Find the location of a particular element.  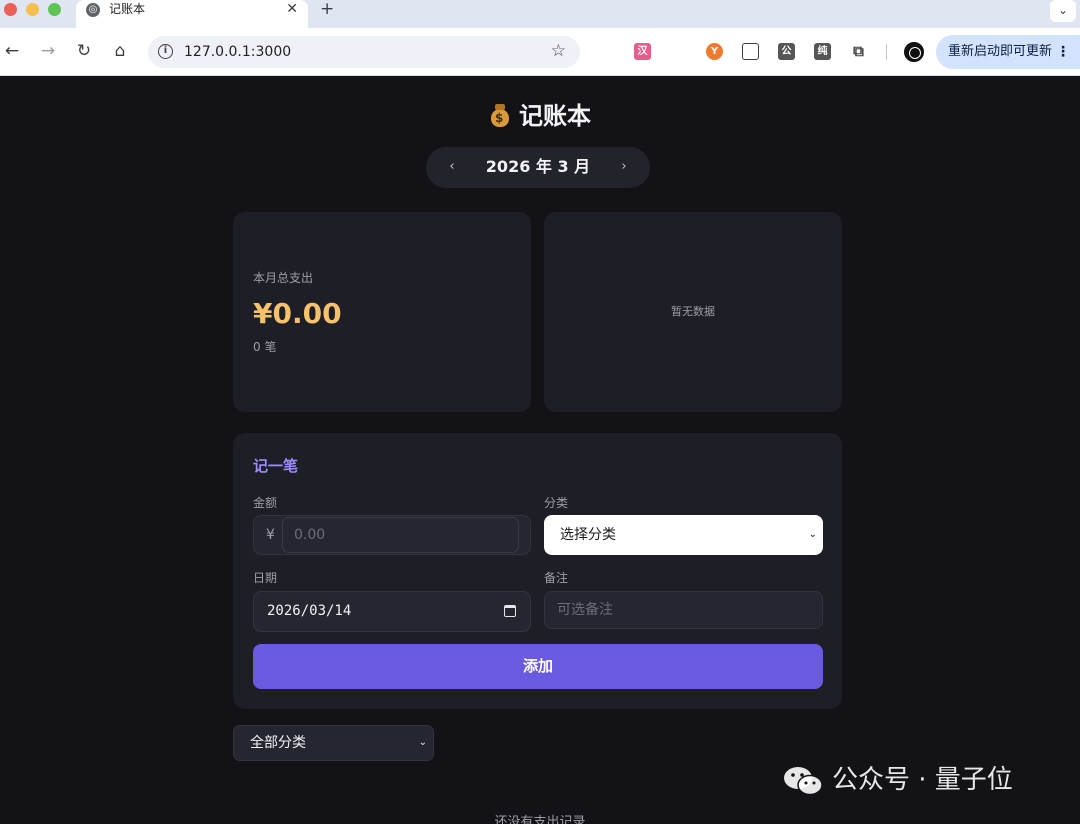

shield-extension-icon is located at coordinates (678, 51).